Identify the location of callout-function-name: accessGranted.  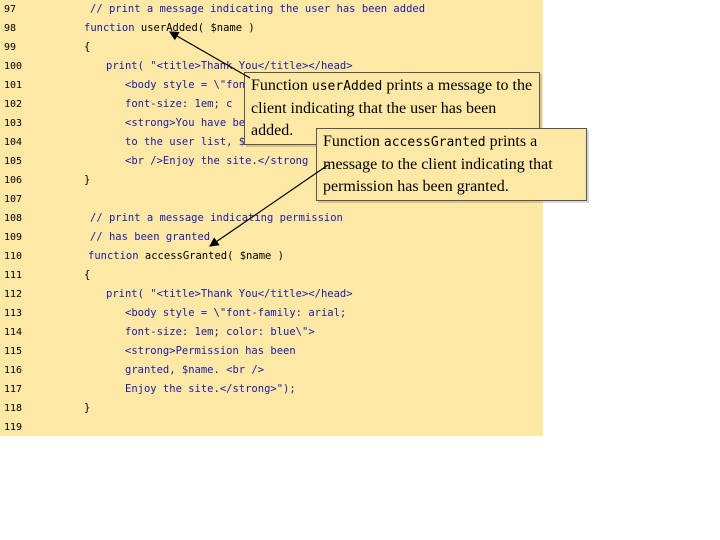
(434, 142).